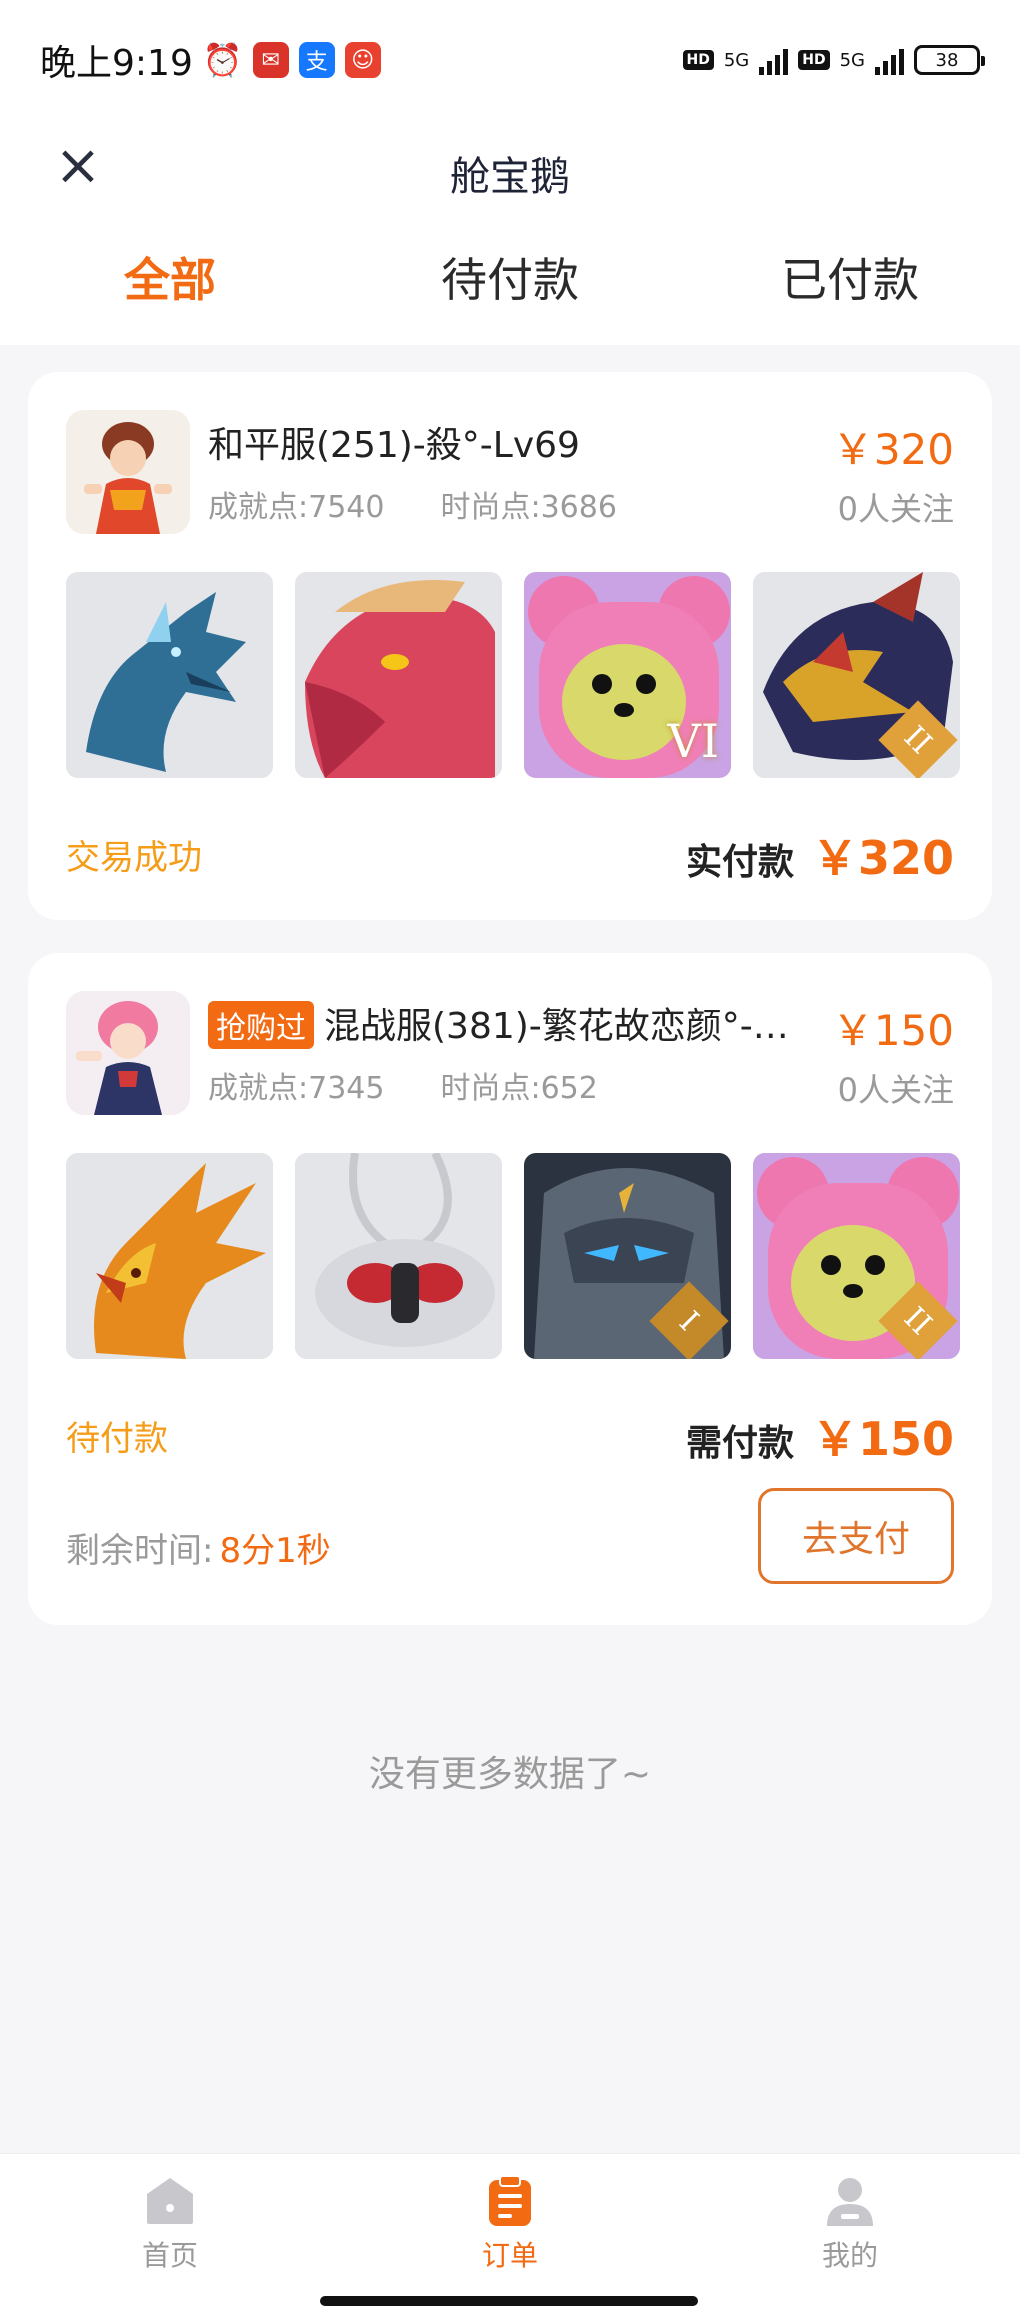 This screenshot has width=1020, height=2323. What do you see at coordinates (296, 1088) in the screenshot?
I see `achievement-points: 成就点:7345` at bounding box center [296, 1088].